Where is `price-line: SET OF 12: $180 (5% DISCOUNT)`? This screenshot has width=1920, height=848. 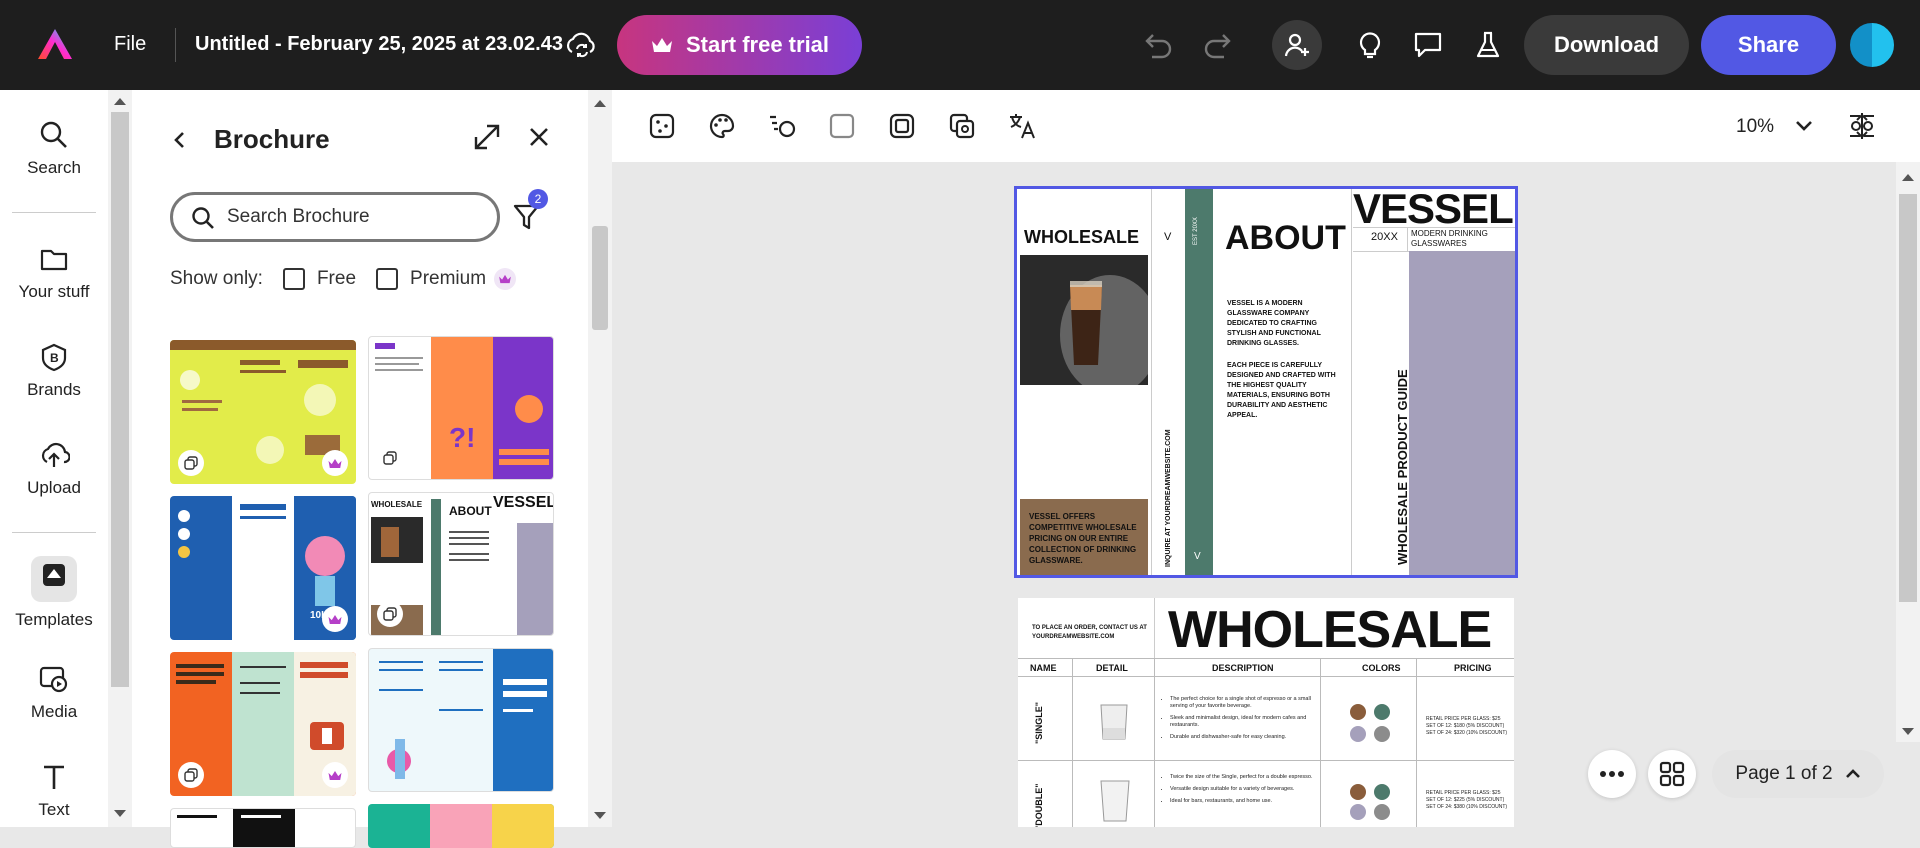
price-line: SET OF 12: $180 (5% DISCOUNT) is located at coordinates (1465, 726).